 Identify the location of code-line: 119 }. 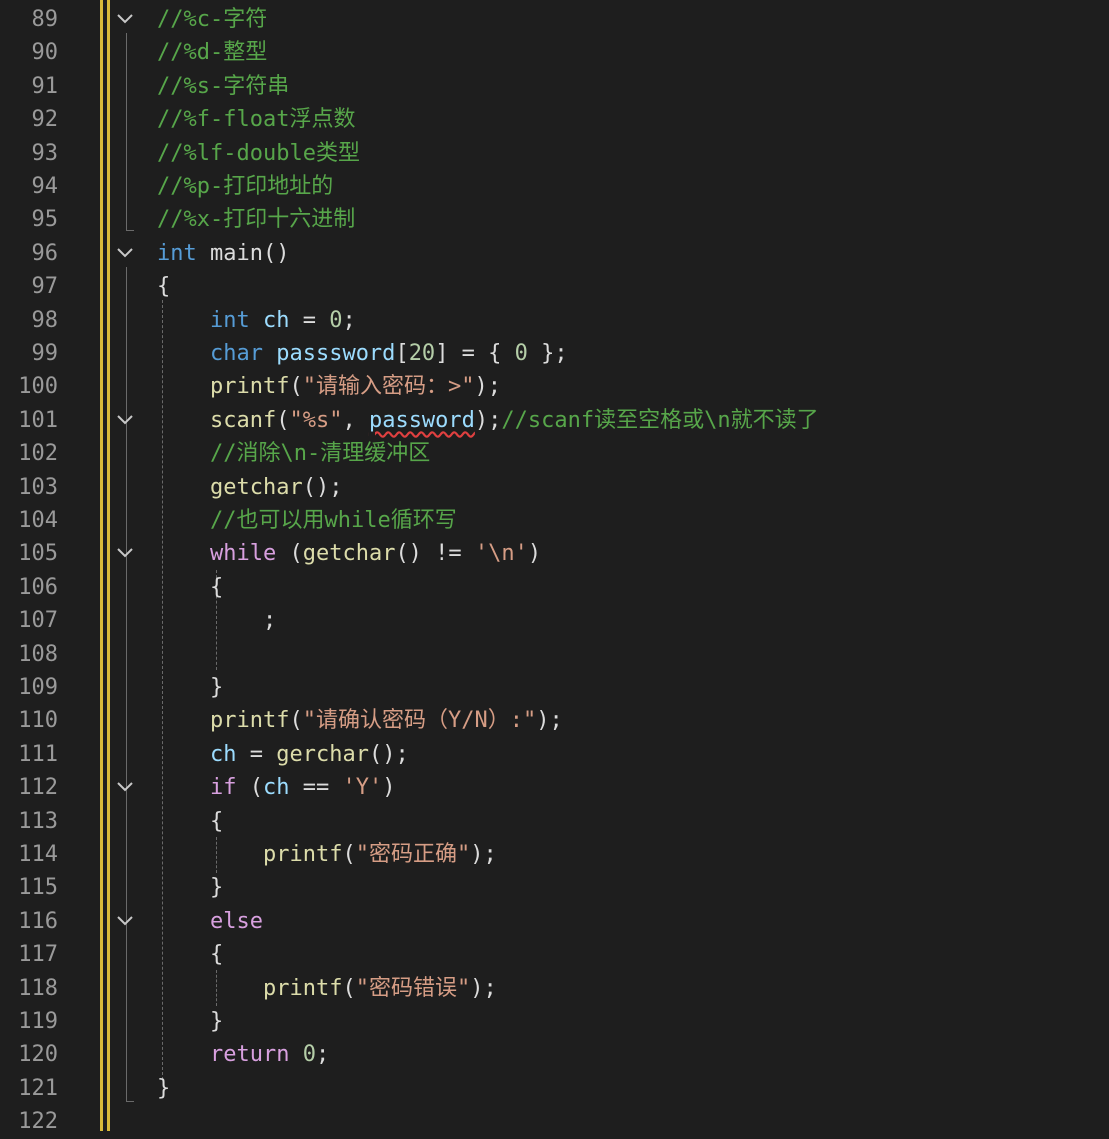
(554, 1021).